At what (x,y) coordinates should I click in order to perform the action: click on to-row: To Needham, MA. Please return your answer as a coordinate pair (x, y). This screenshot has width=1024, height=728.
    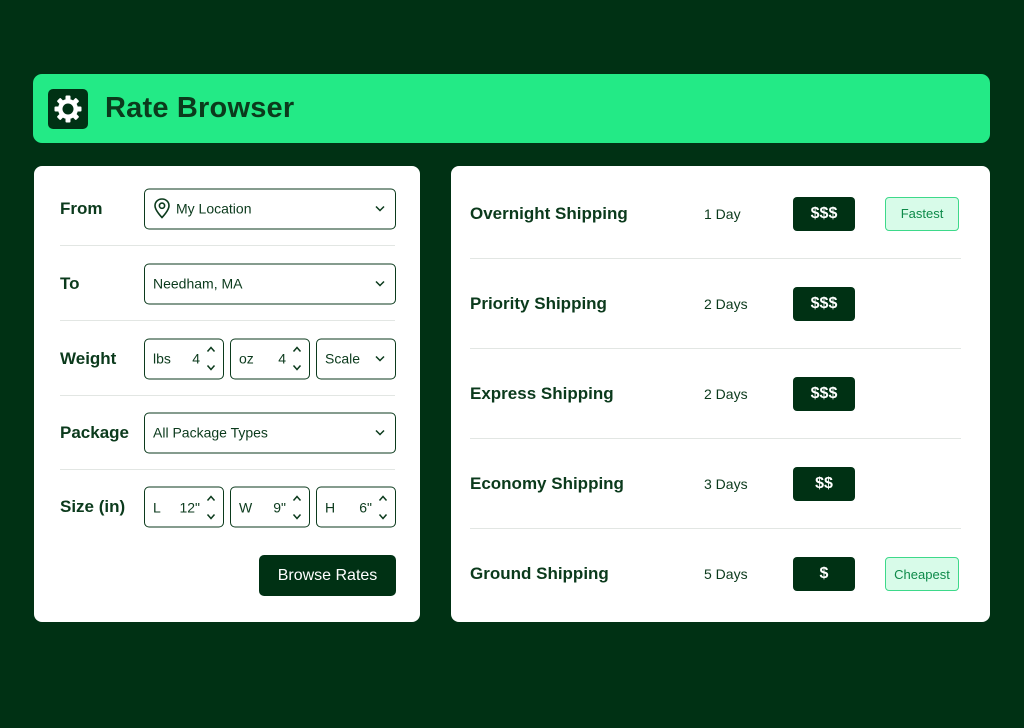
    Looking at the image, I should click on (228, 284).